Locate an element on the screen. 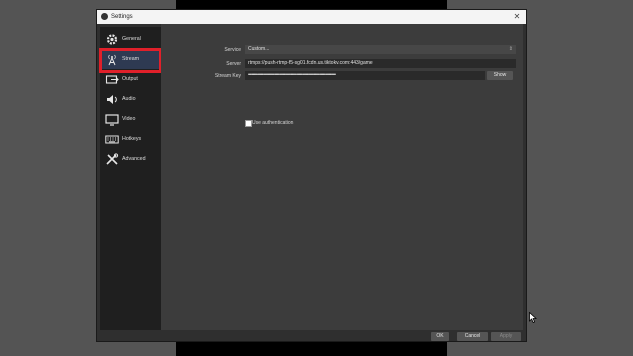 The height and width of the screenshot is (356, 633). sidebar-item-label: Advanced is located at coordinates (134, 159).